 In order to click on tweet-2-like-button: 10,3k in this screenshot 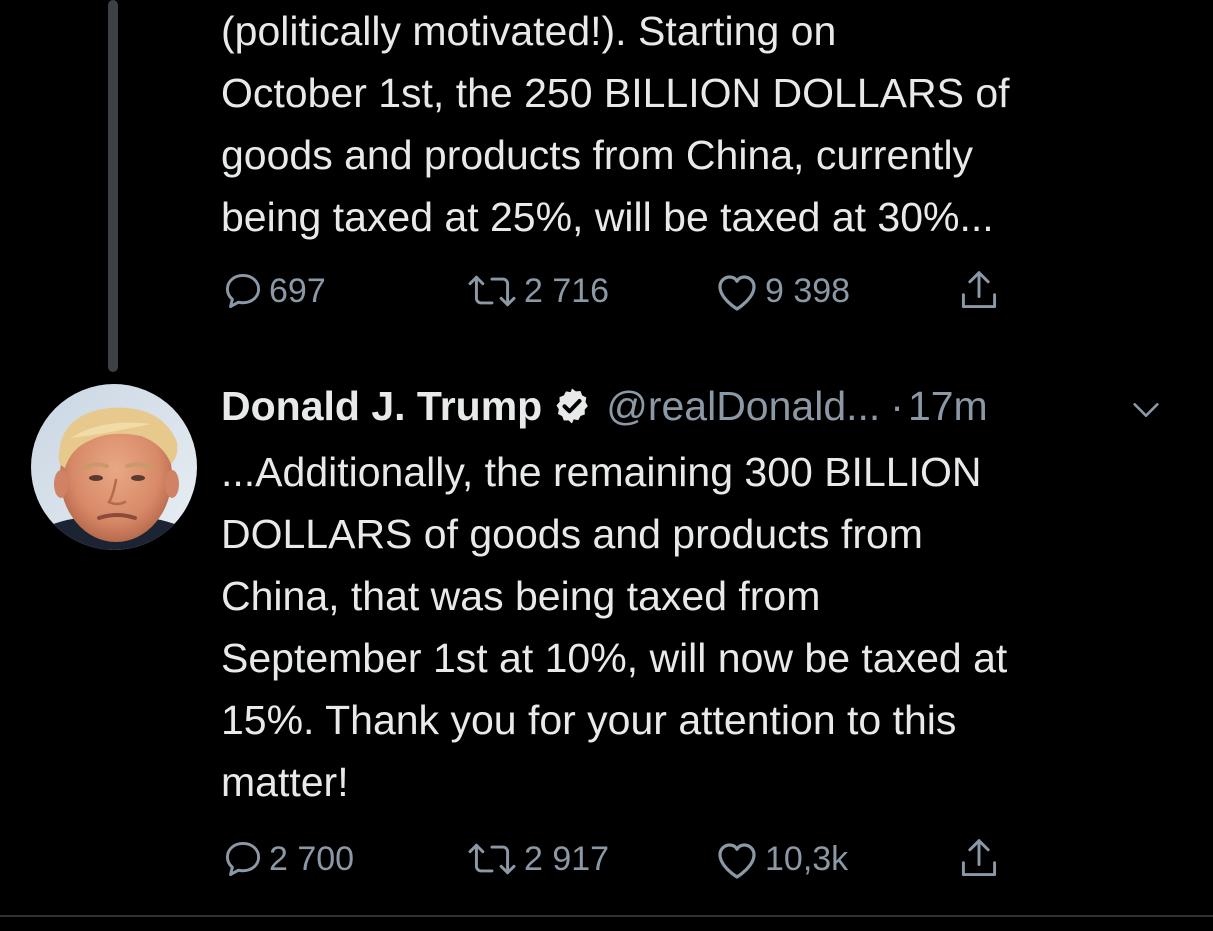, I will do `click(780, 859)`.